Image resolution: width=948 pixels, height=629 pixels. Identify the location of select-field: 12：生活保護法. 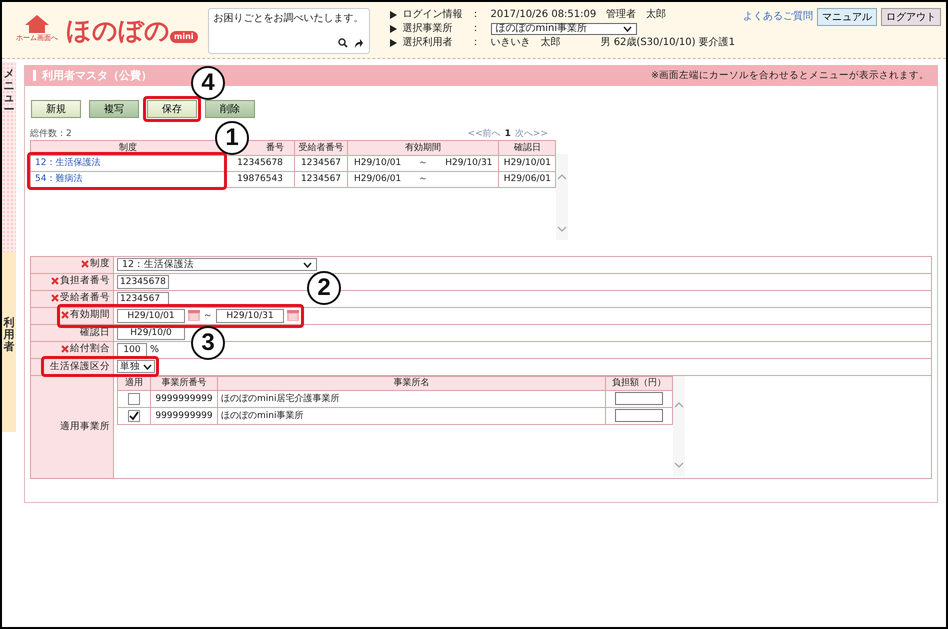
(217, 265).